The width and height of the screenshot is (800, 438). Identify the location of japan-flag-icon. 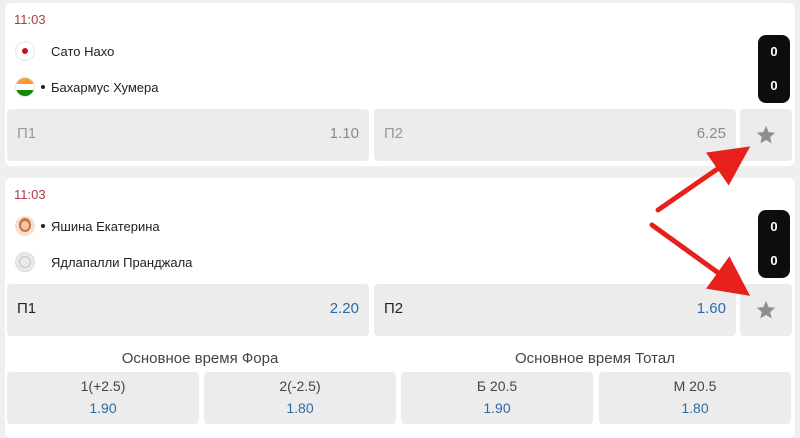
(25, 51).